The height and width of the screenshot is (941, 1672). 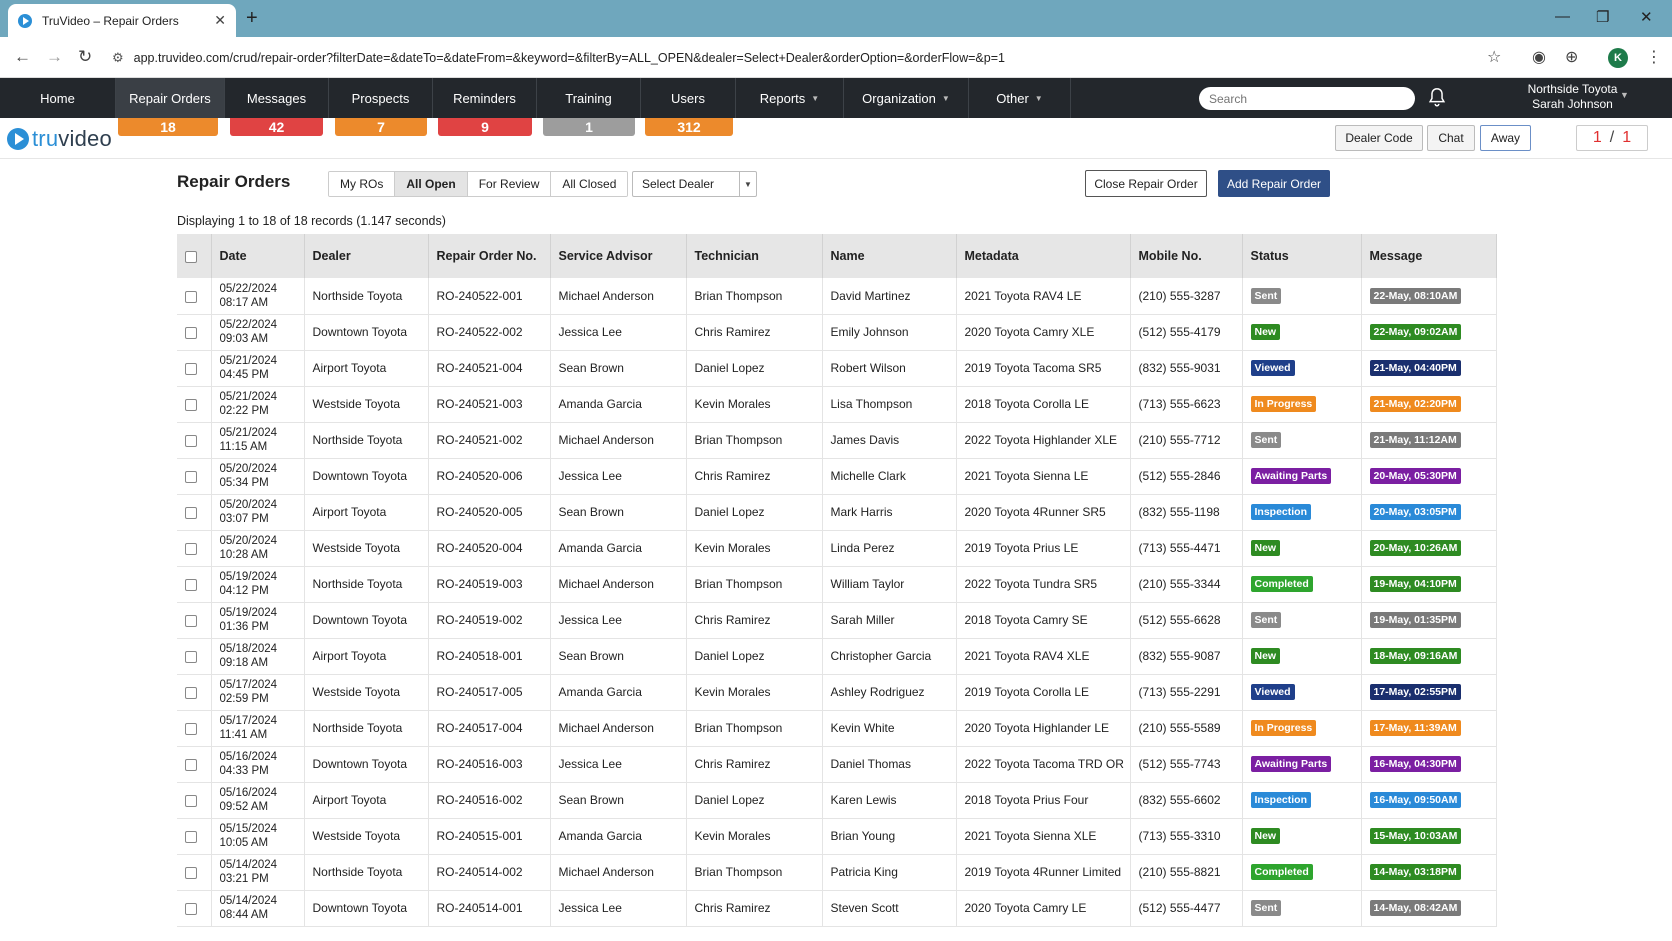 I want to click on column-header-name: Name, so click(x=889, y=256).